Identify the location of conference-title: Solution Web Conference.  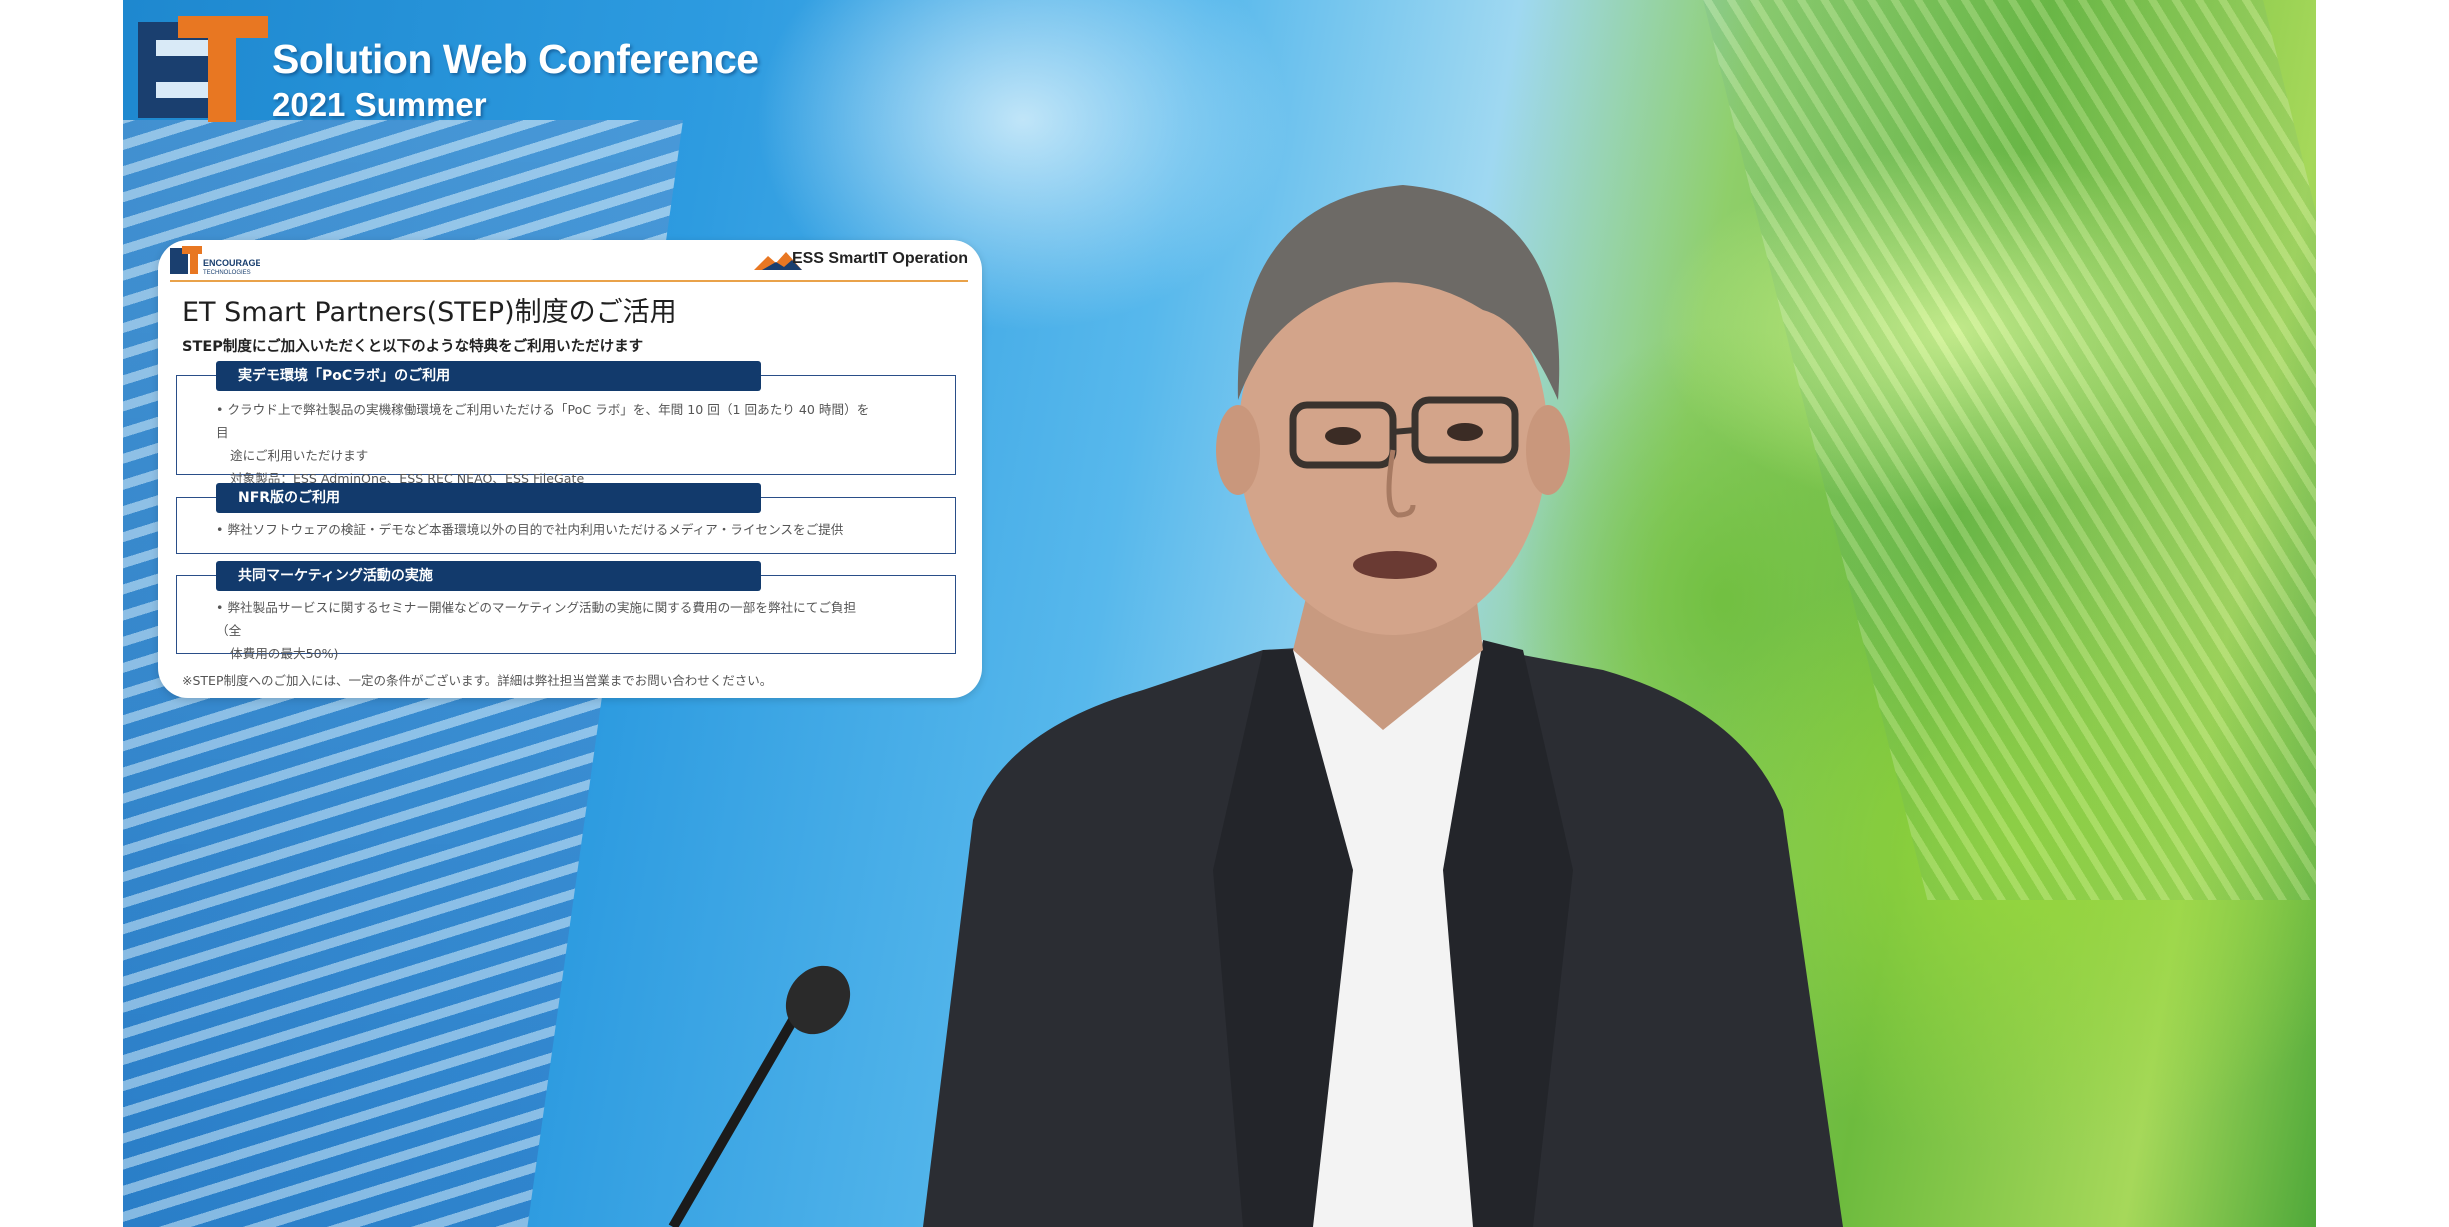
(515, 59).